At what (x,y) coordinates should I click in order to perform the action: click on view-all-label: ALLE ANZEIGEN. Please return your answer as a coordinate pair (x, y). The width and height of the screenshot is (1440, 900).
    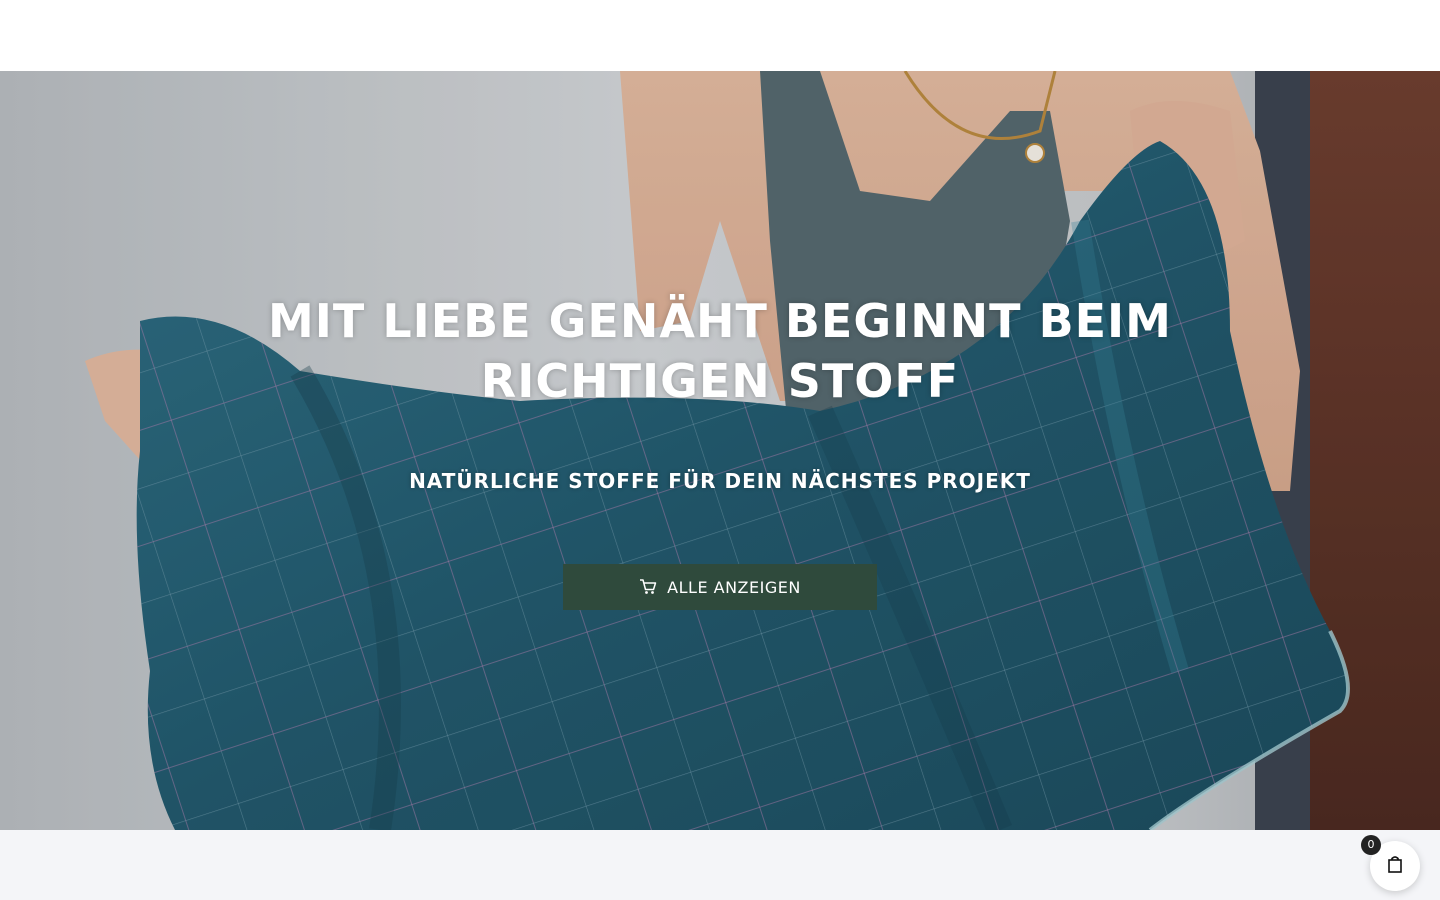
    Looking at the image, I should click on (734, 587).